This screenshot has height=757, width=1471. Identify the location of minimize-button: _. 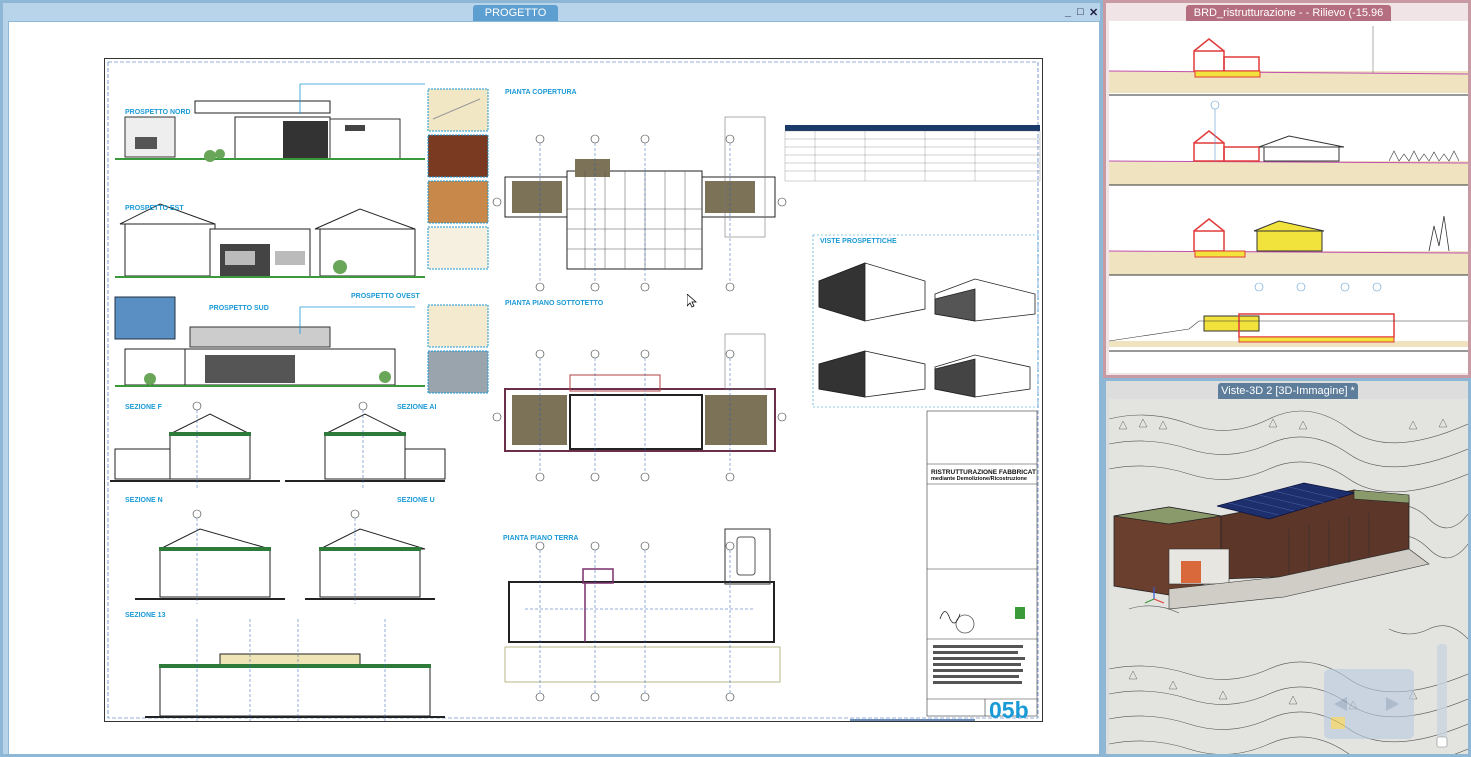
(1068, 12).